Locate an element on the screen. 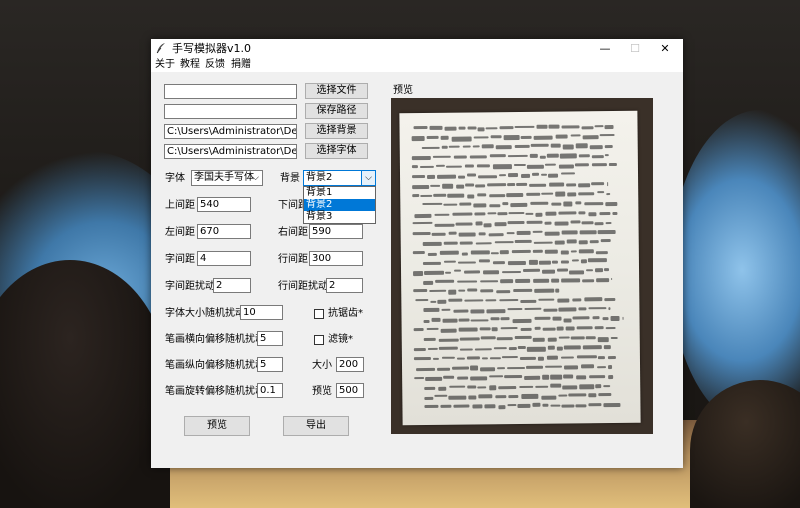 The image size is (800, 508). preview-button: 预览 is located at coordinates (217, 426).